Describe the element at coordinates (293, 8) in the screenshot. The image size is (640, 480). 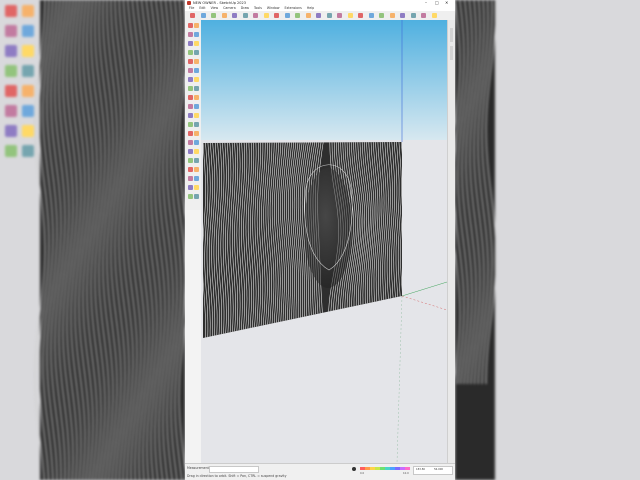
I see `menu-extensions: Extensions` at that location.